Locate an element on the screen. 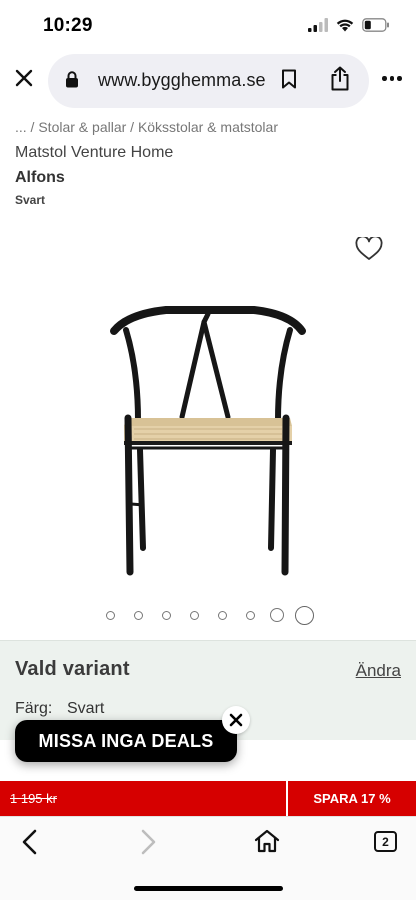 This screenshot has width=416, height=900. heart-icon is located at coordinates (369, 247).